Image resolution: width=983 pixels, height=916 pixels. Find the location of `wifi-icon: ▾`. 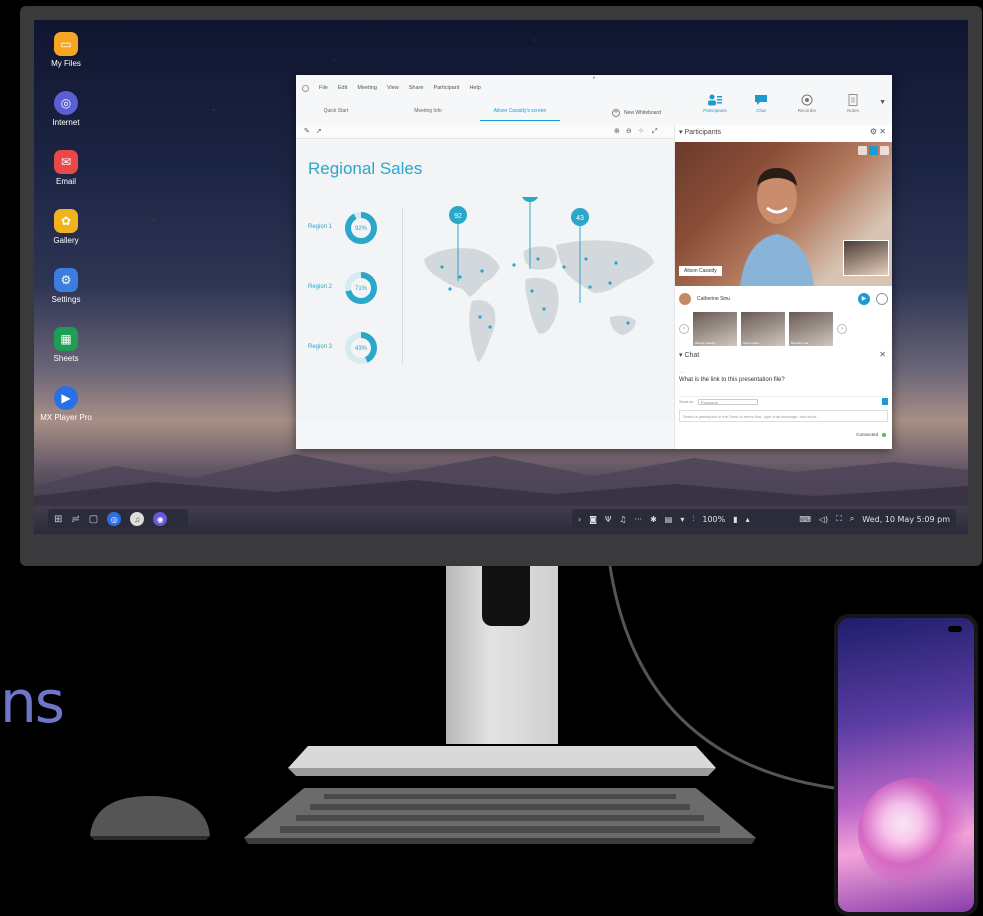

wifi-icon: ▾ is located at coordinates (682, 519).